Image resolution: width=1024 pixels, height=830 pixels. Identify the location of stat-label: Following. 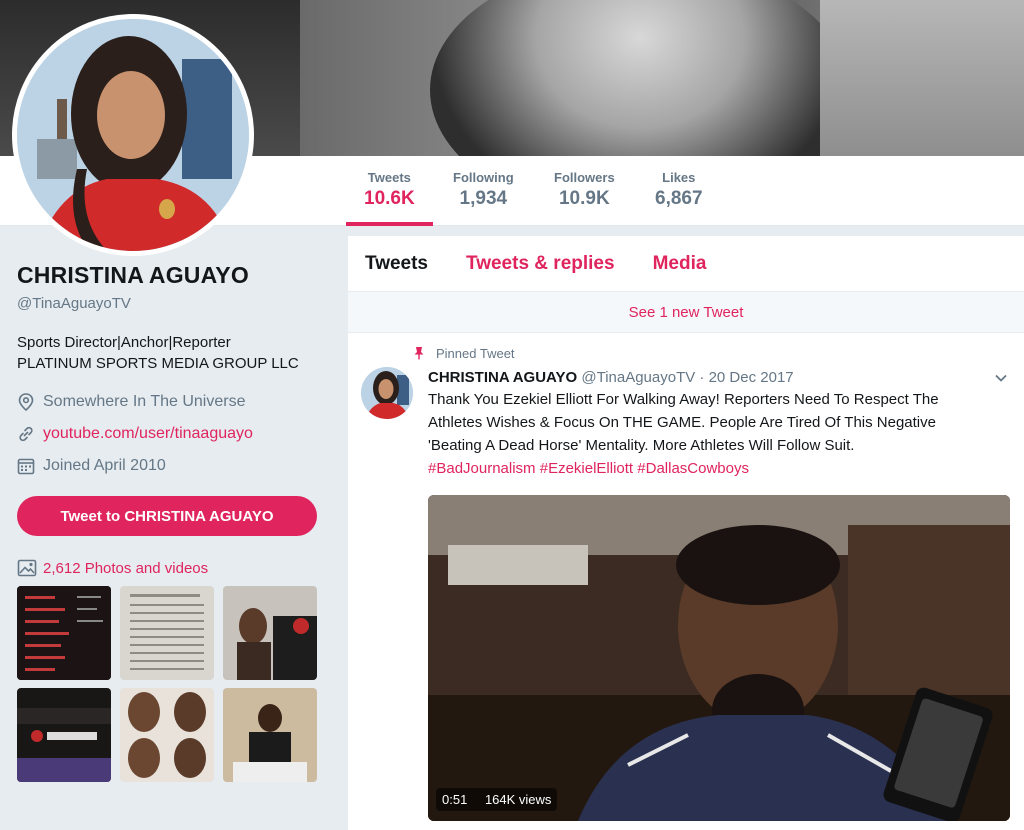
(483, 177).